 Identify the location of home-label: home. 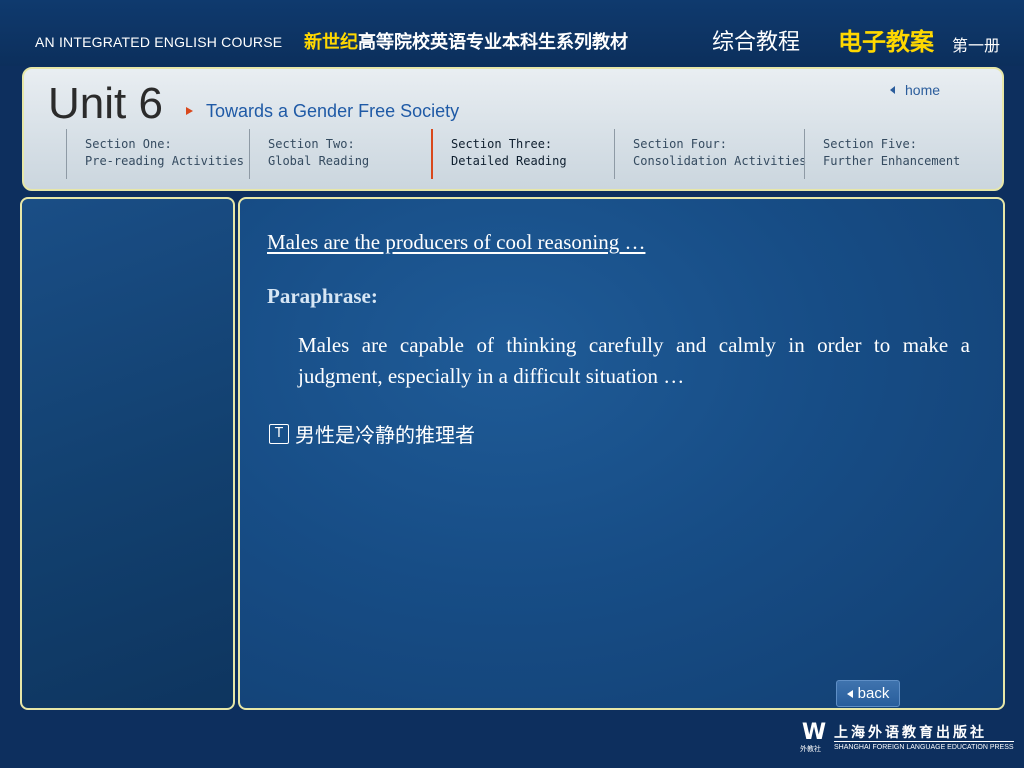
(923, 90).